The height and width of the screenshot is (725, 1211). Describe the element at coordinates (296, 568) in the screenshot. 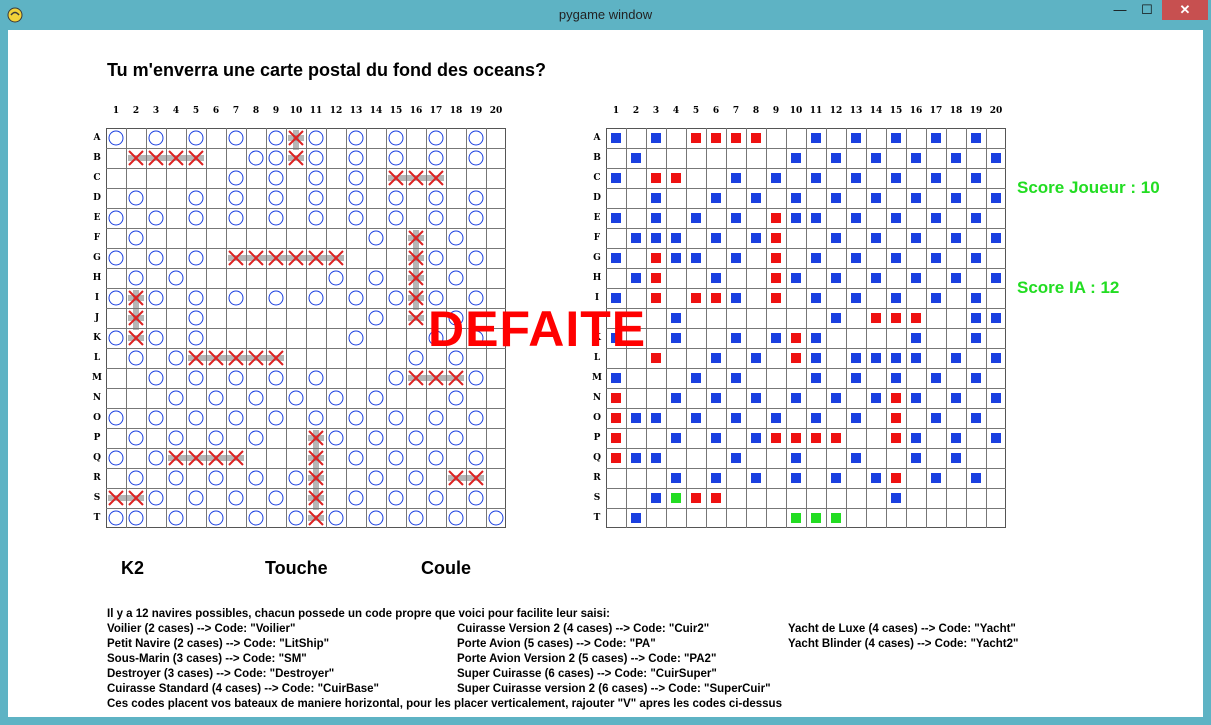

I see `touche-status: Touche` at that location.